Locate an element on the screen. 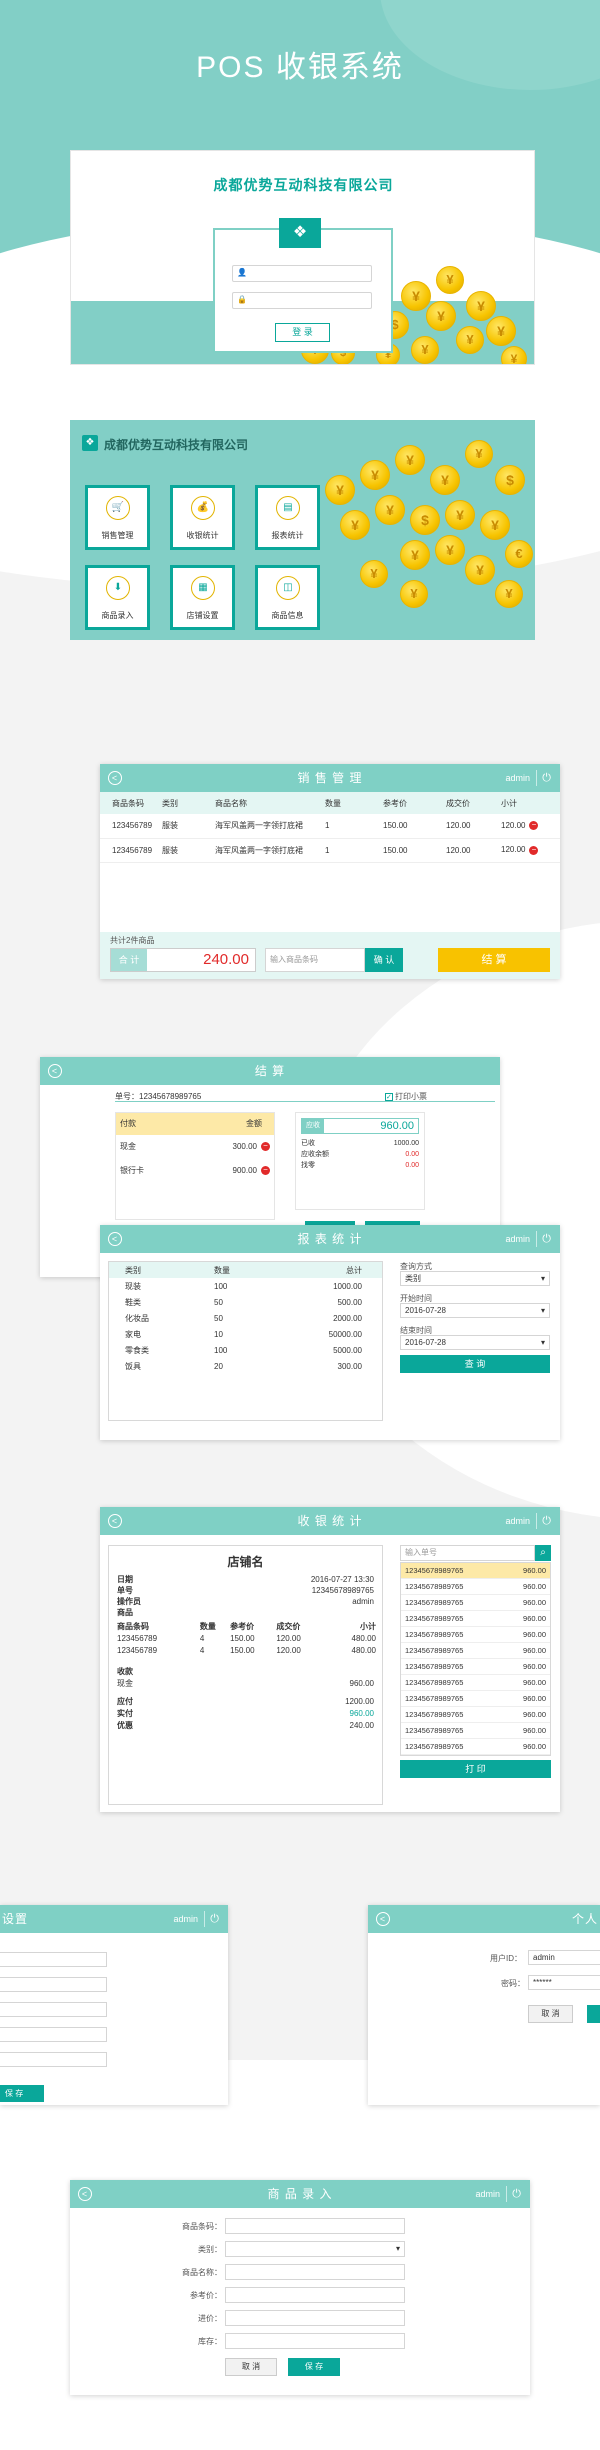 This screenshot has height=2450, width=600. table-row: 现装 100 1000.00 is located at coordinates (243, 1286).